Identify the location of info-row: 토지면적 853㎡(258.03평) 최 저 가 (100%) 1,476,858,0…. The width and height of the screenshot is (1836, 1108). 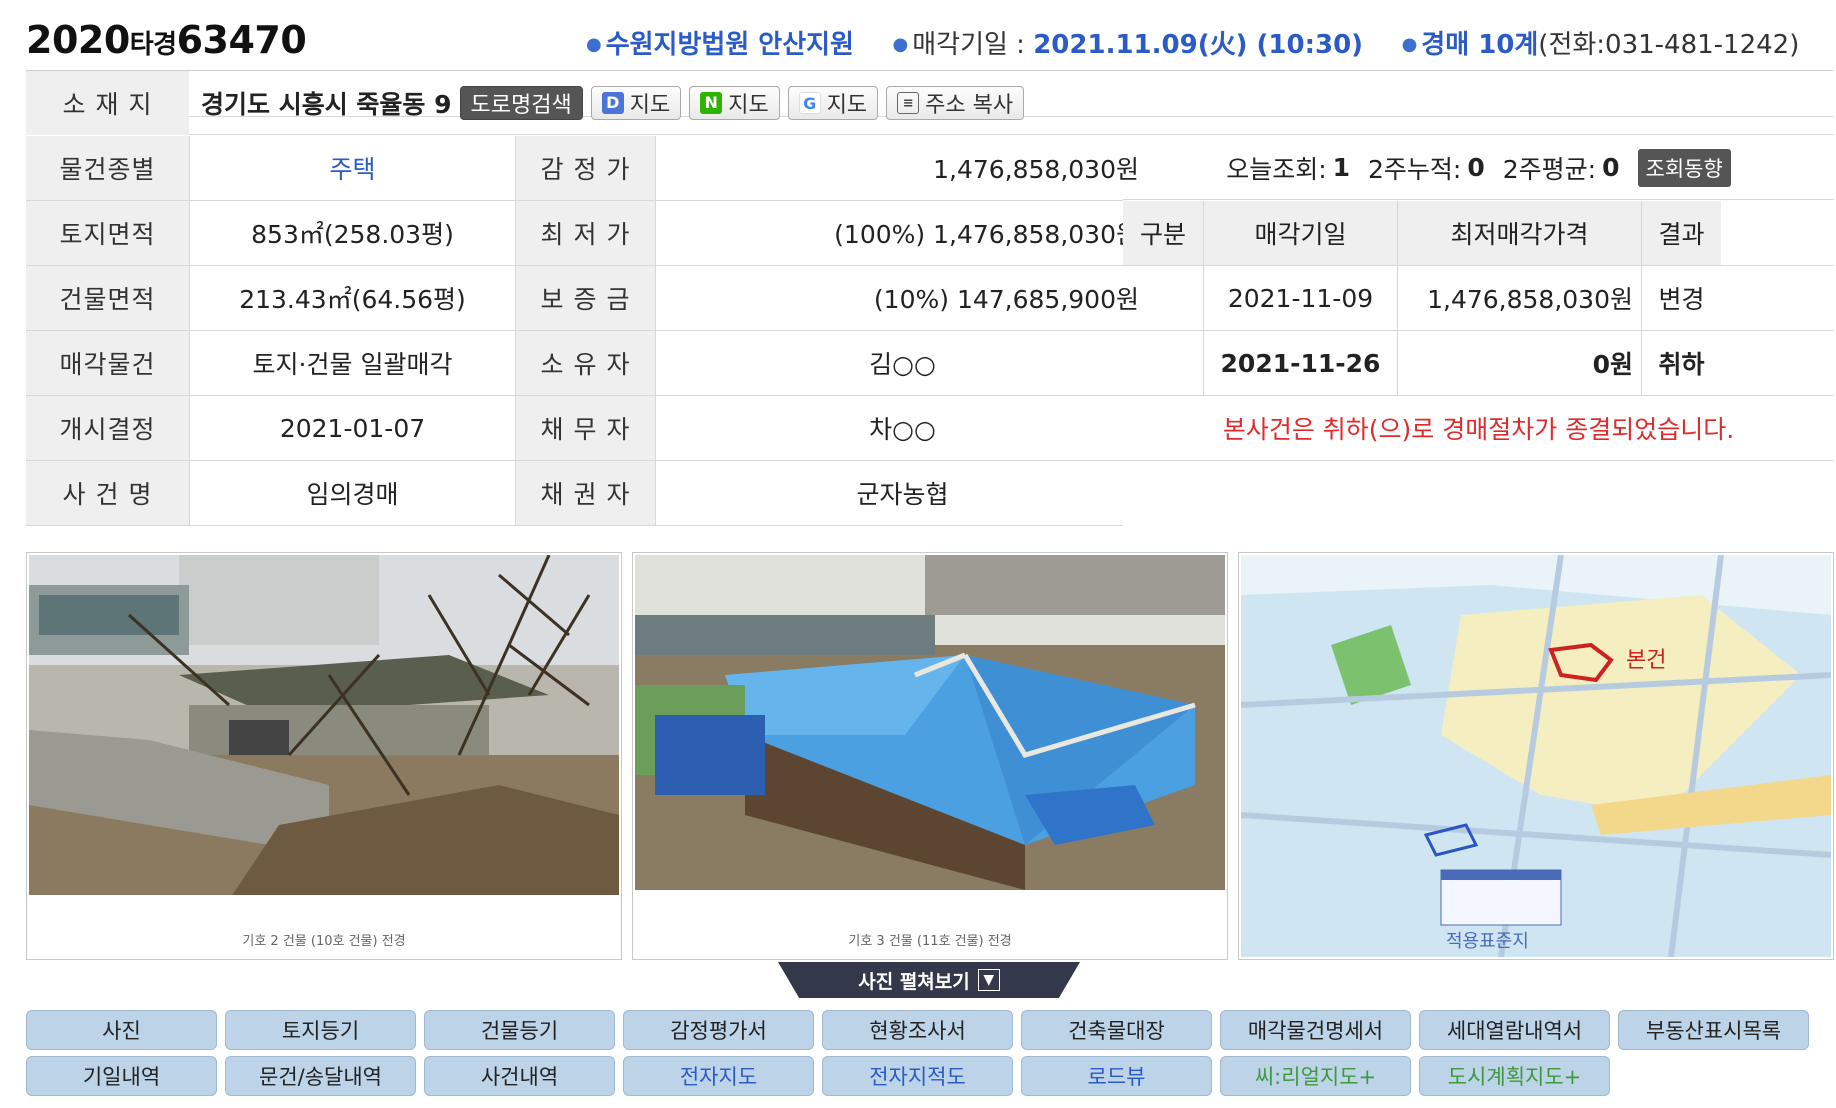
(582, 233).